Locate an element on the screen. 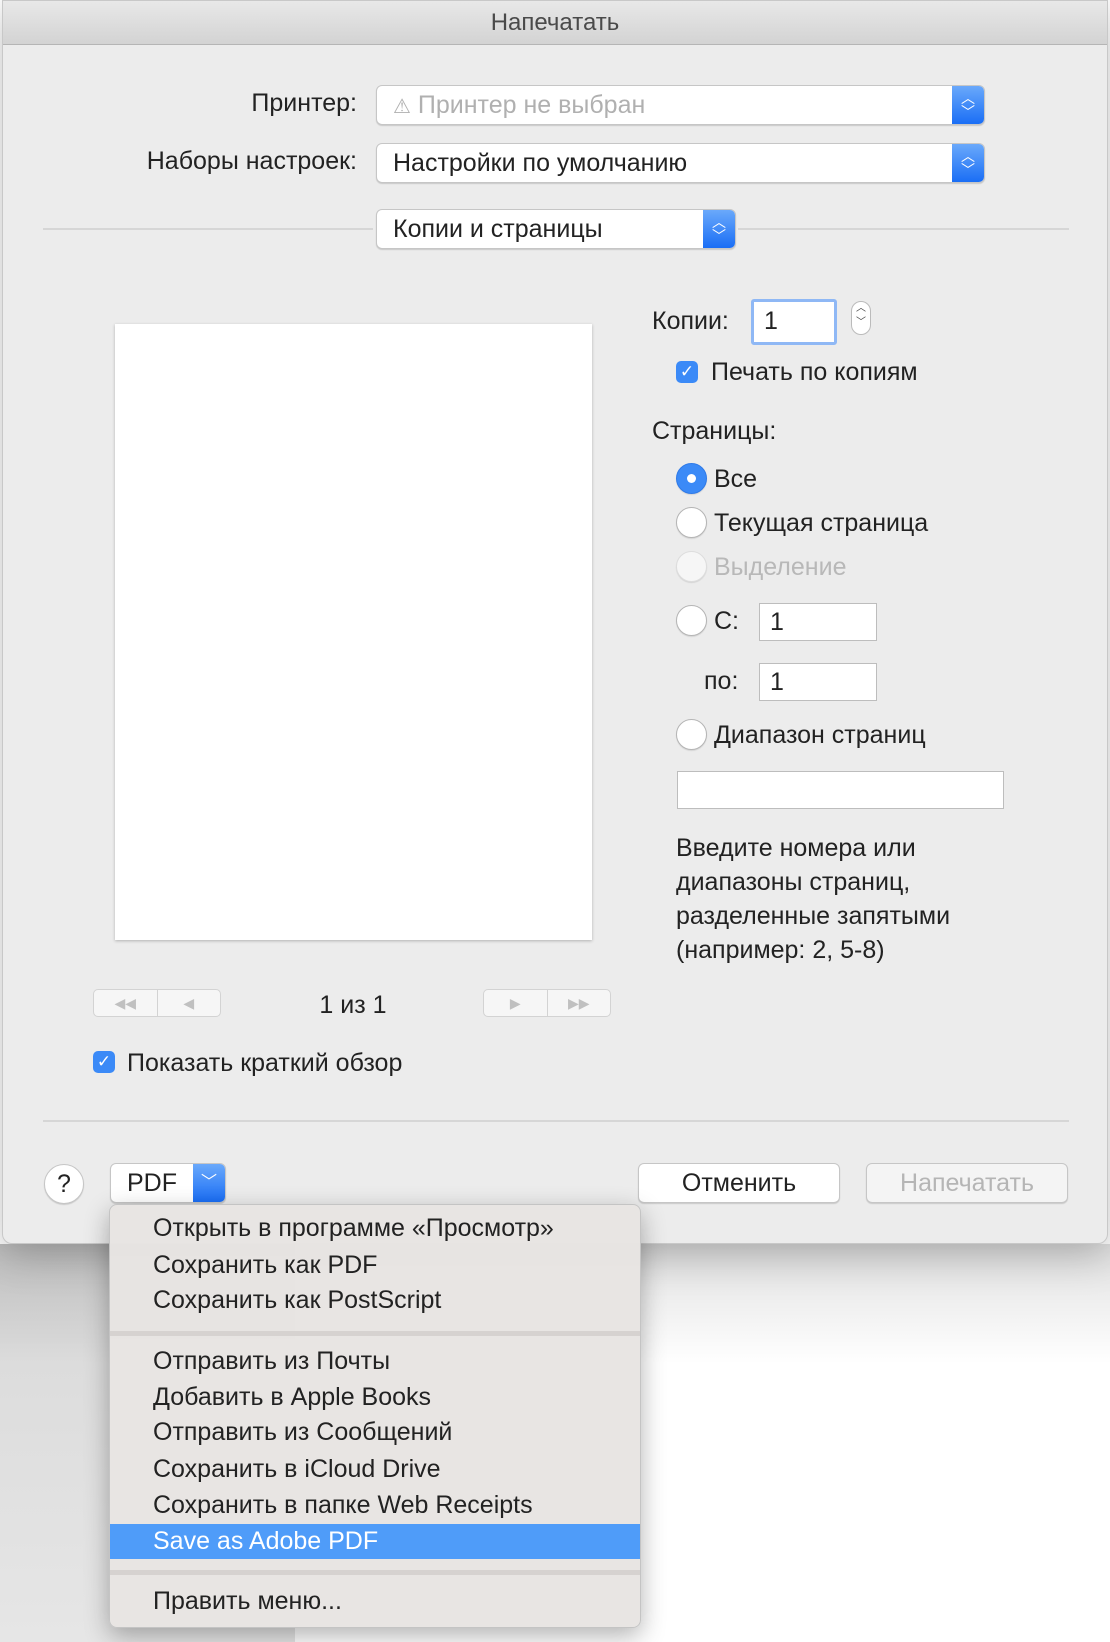 This screenshot has height=1642, width=1110. page-indicator: 1 из 1 is located at coordinates (353, 1005).